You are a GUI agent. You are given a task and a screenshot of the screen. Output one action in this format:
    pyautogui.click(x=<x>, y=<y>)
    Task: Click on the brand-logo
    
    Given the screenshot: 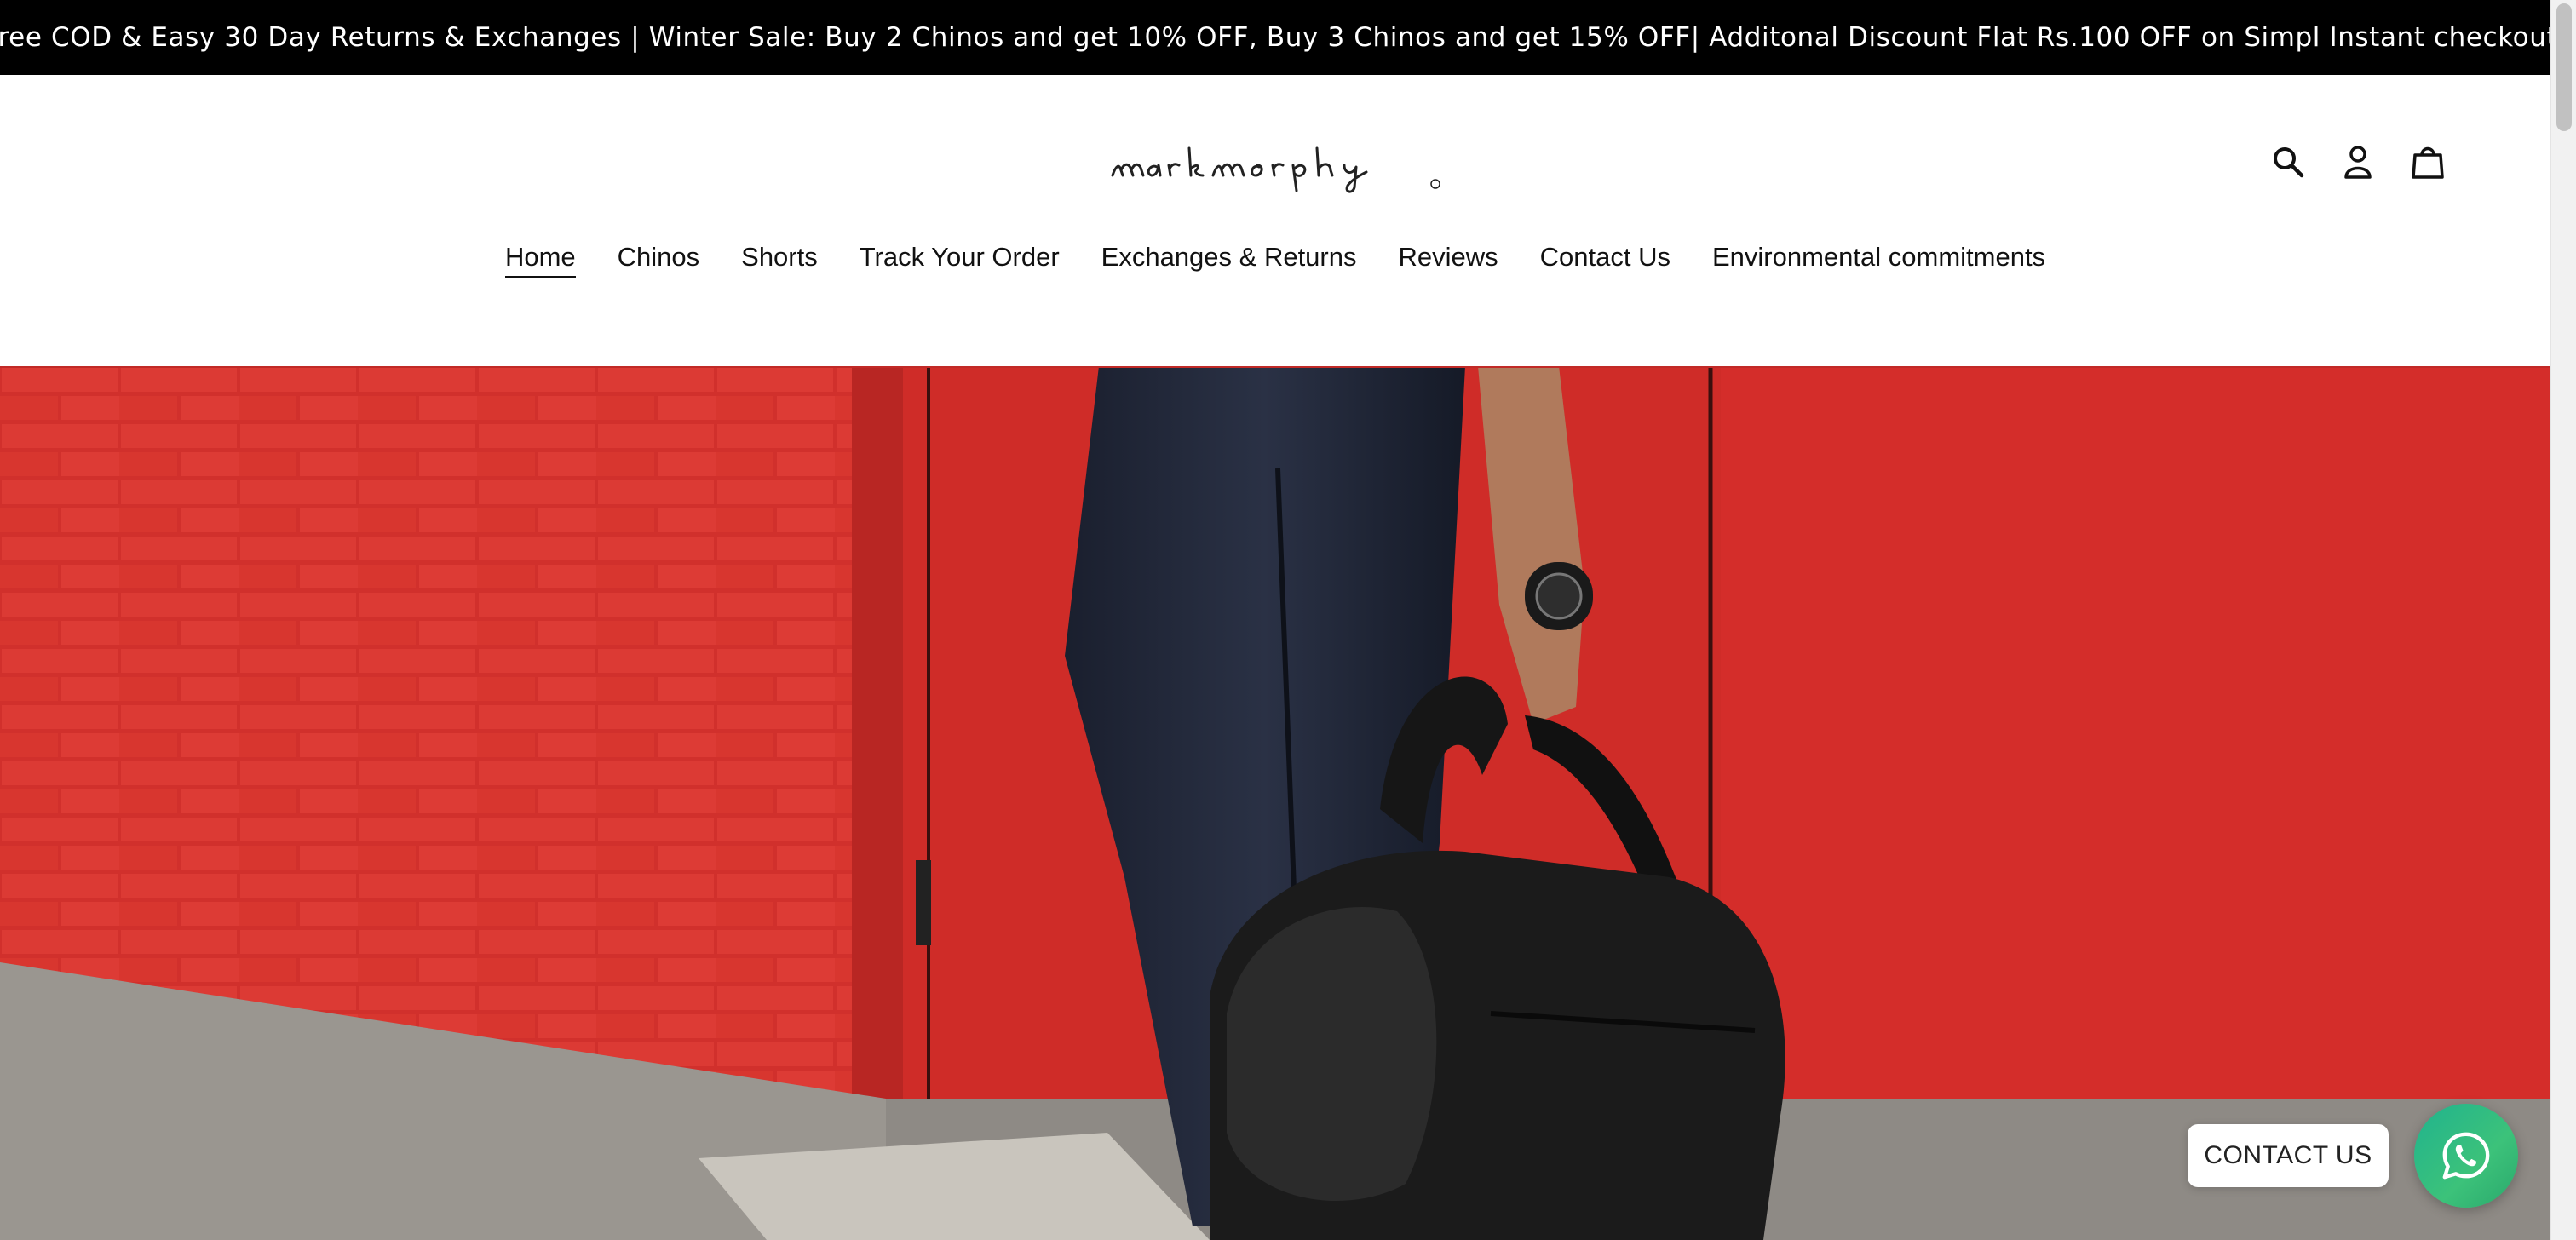 What is the action you would take?
    pyautogui.click(x=1276, y=162)
    